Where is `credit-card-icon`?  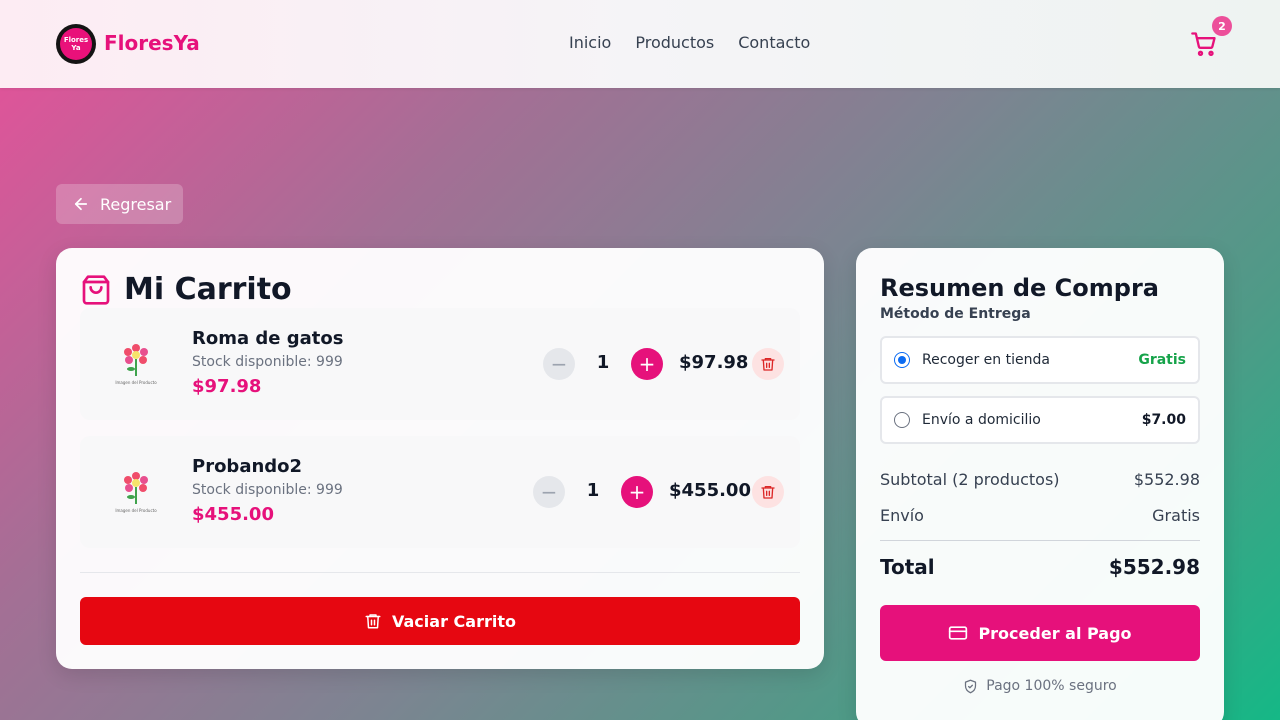 credit-card-icon is located at coordinates (958, 633).